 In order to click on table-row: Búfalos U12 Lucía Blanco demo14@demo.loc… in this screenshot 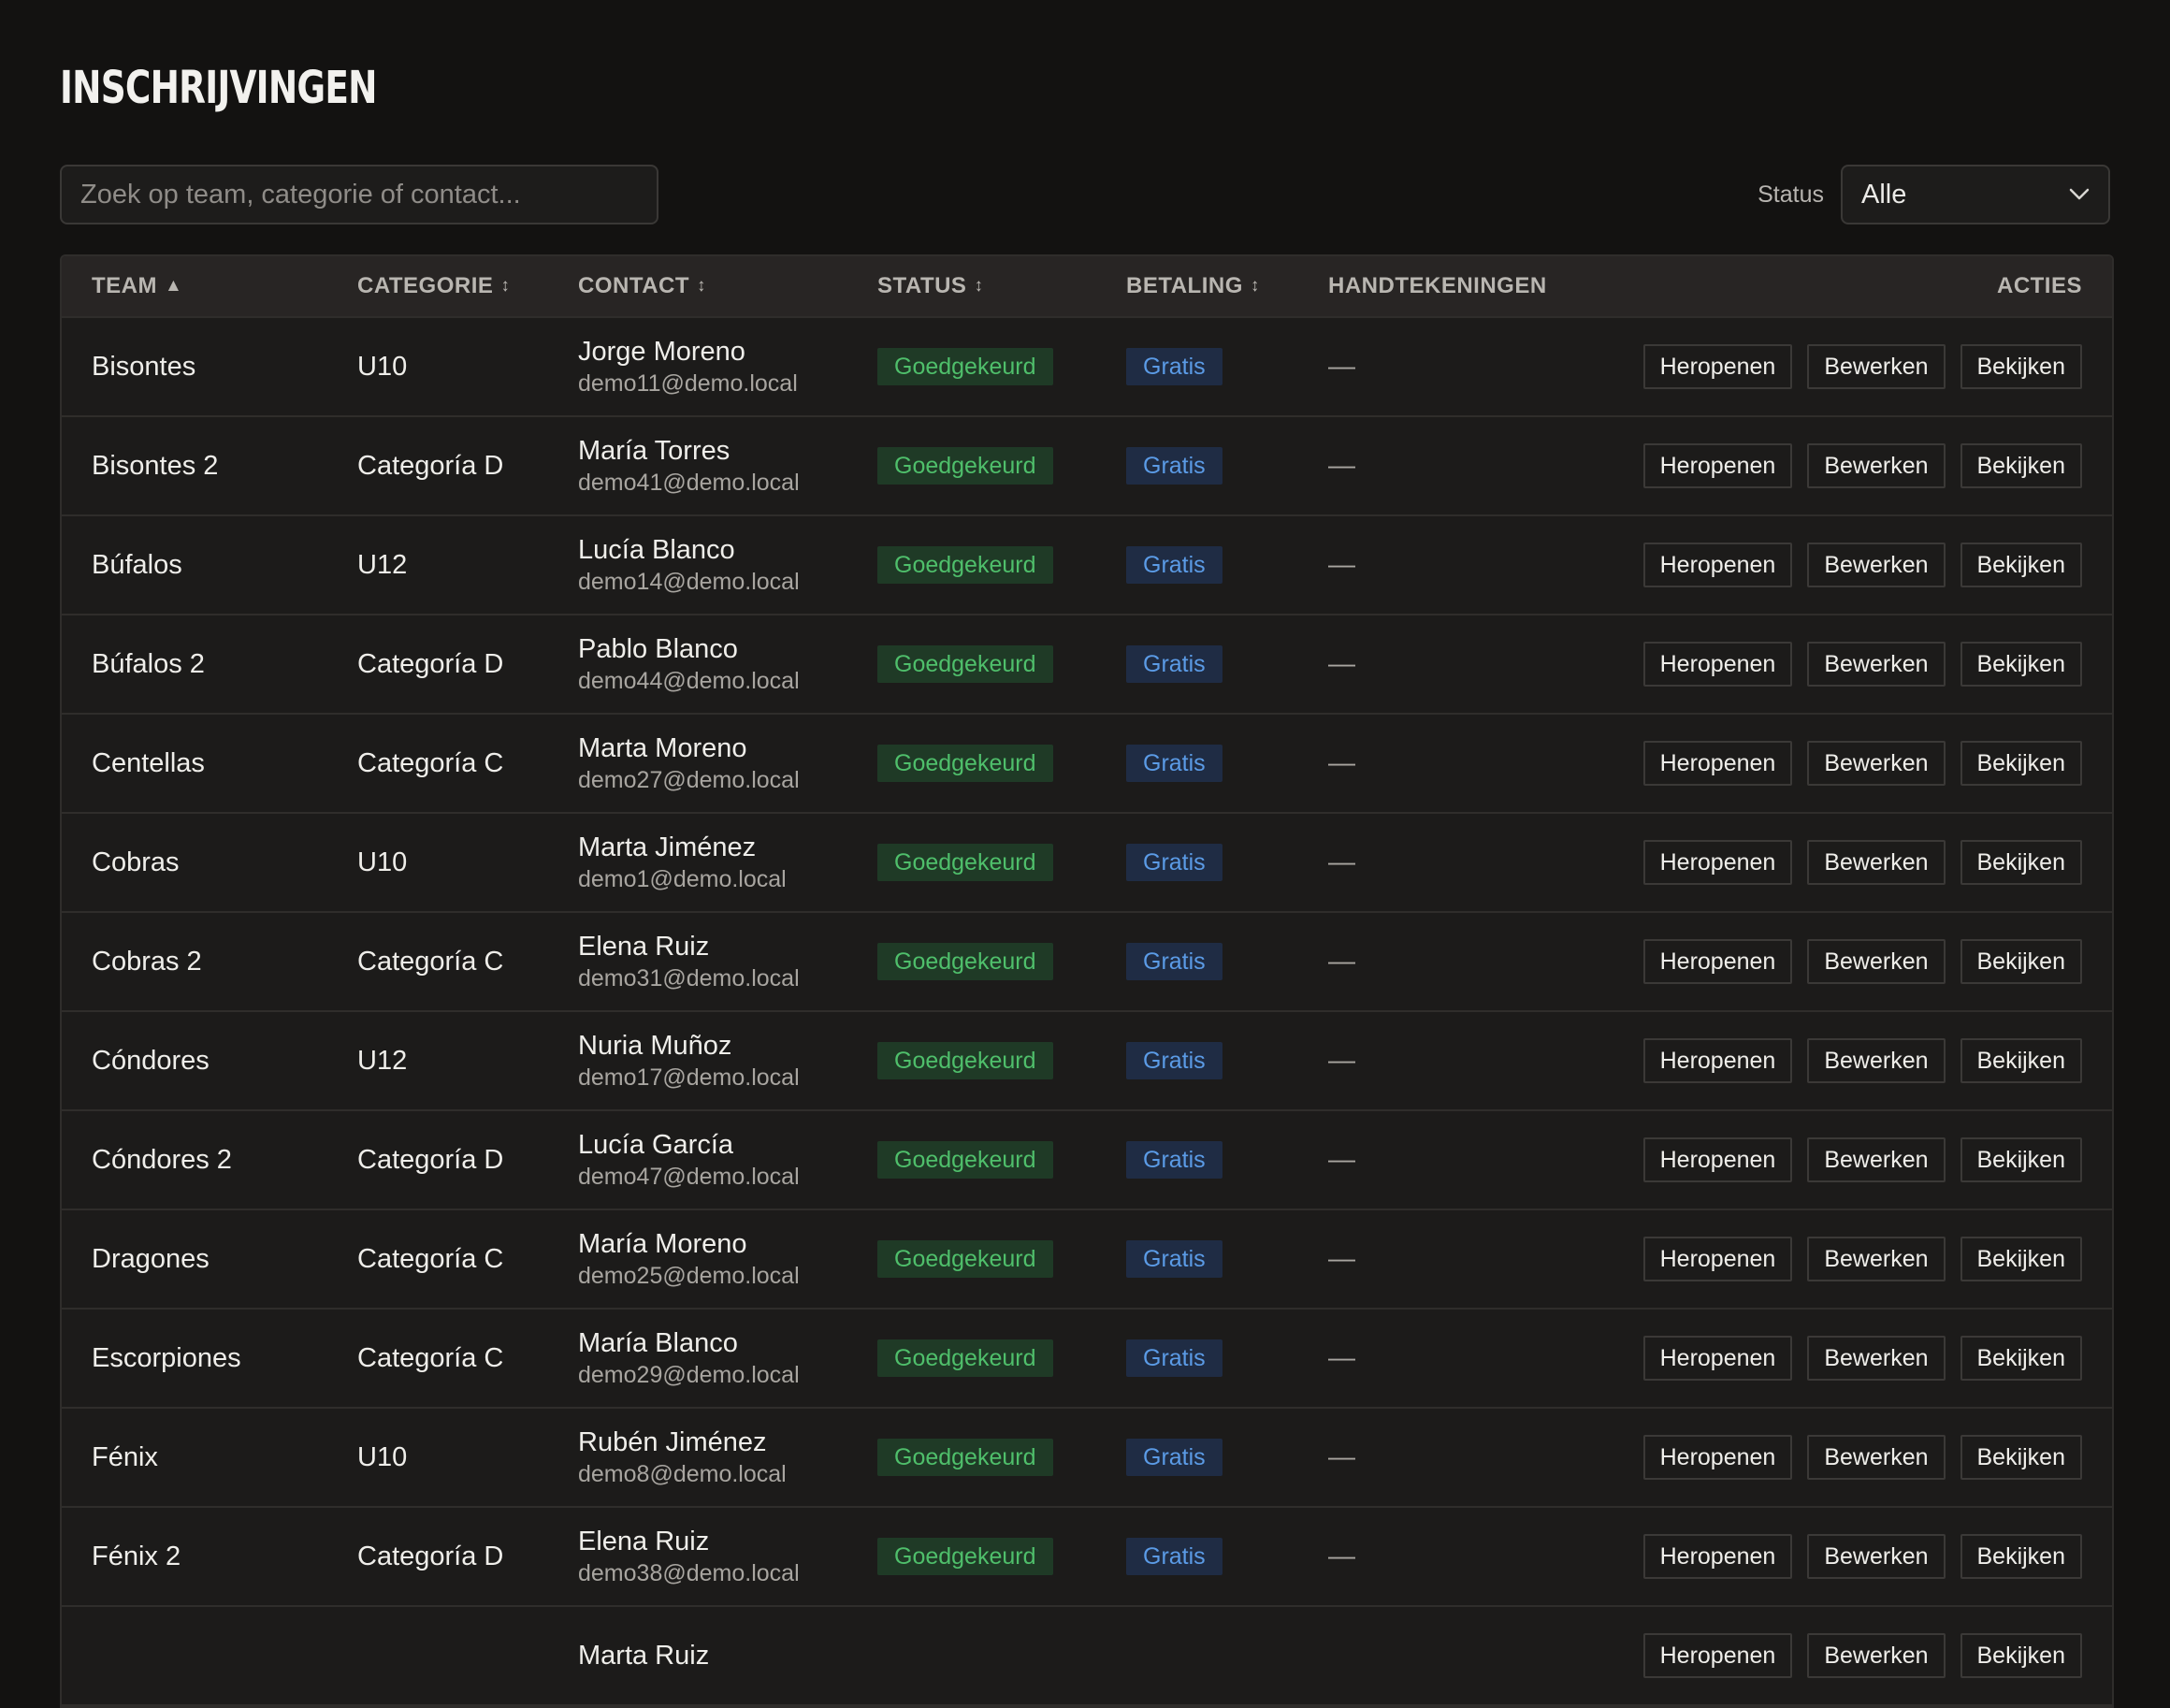, I will do `click(1087, 565)`.